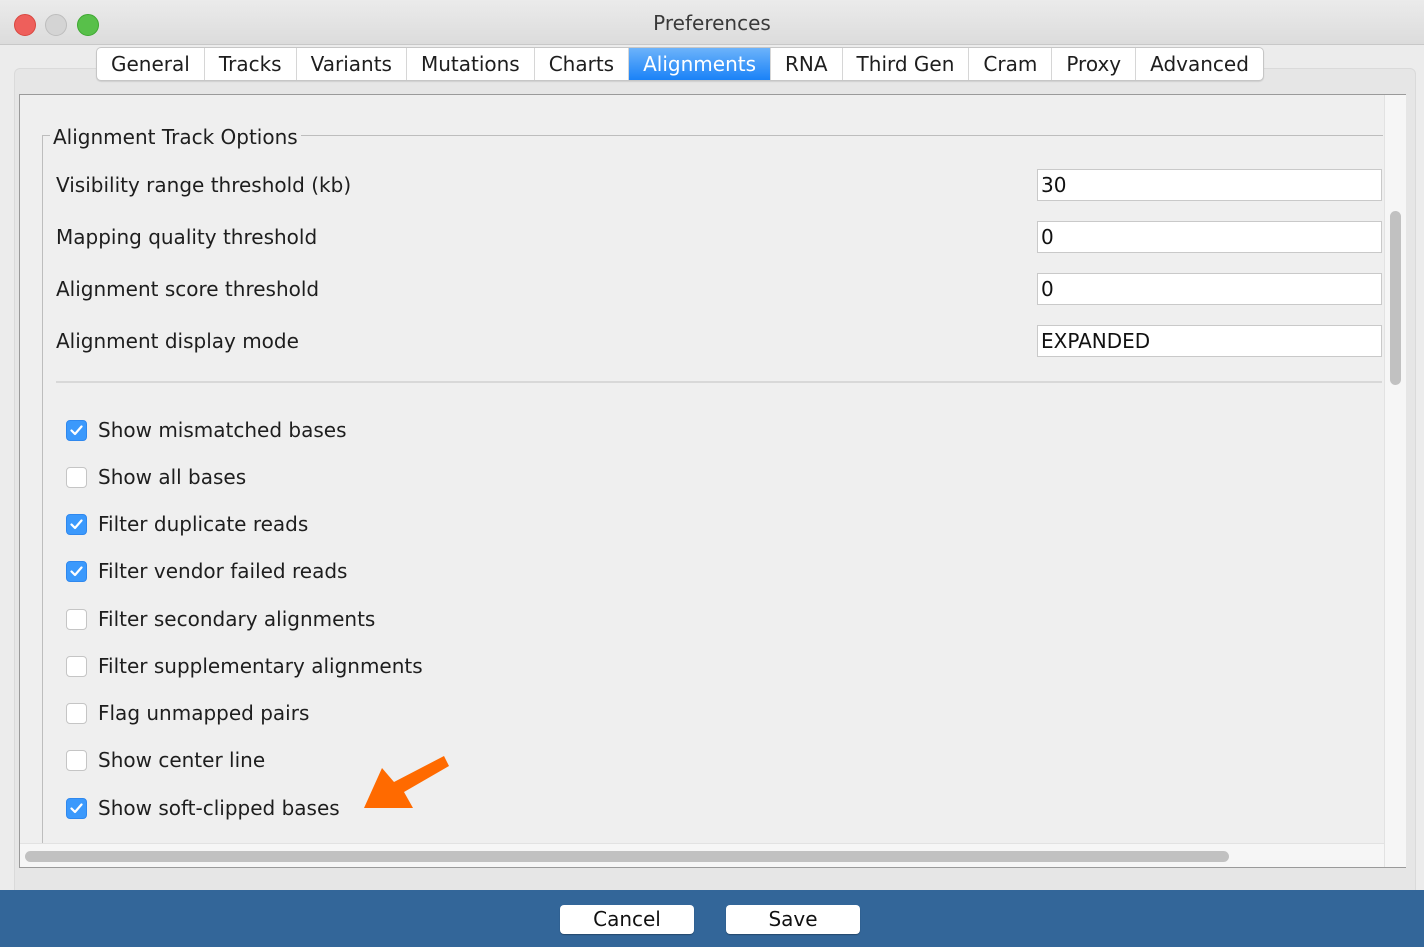 This screenshot has height=947, width=1424. What do you see at coordinates (151, 64) in the screenshot?
I see `tab-general: General` at bounding box center [151, 64].